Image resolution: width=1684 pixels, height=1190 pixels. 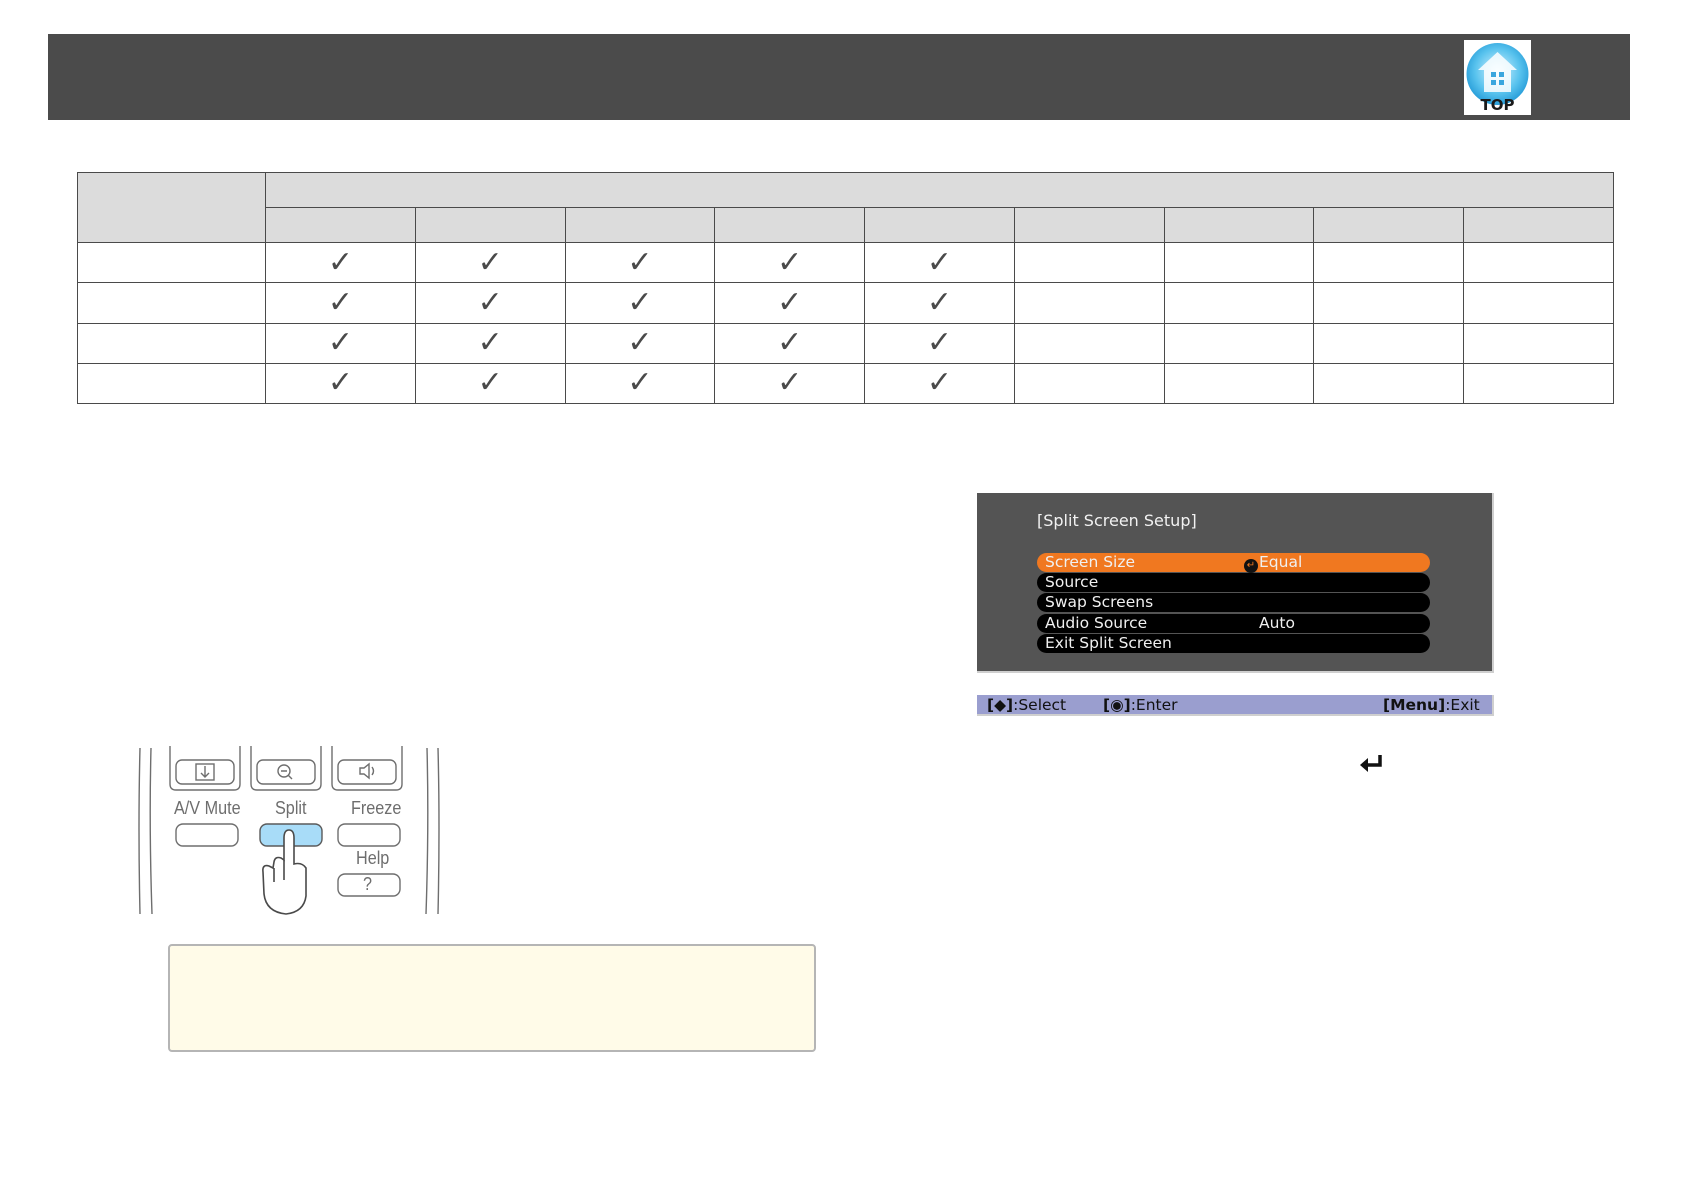 I want to click on menu-item-label: Screen Size, so click(x=1090, y=562).